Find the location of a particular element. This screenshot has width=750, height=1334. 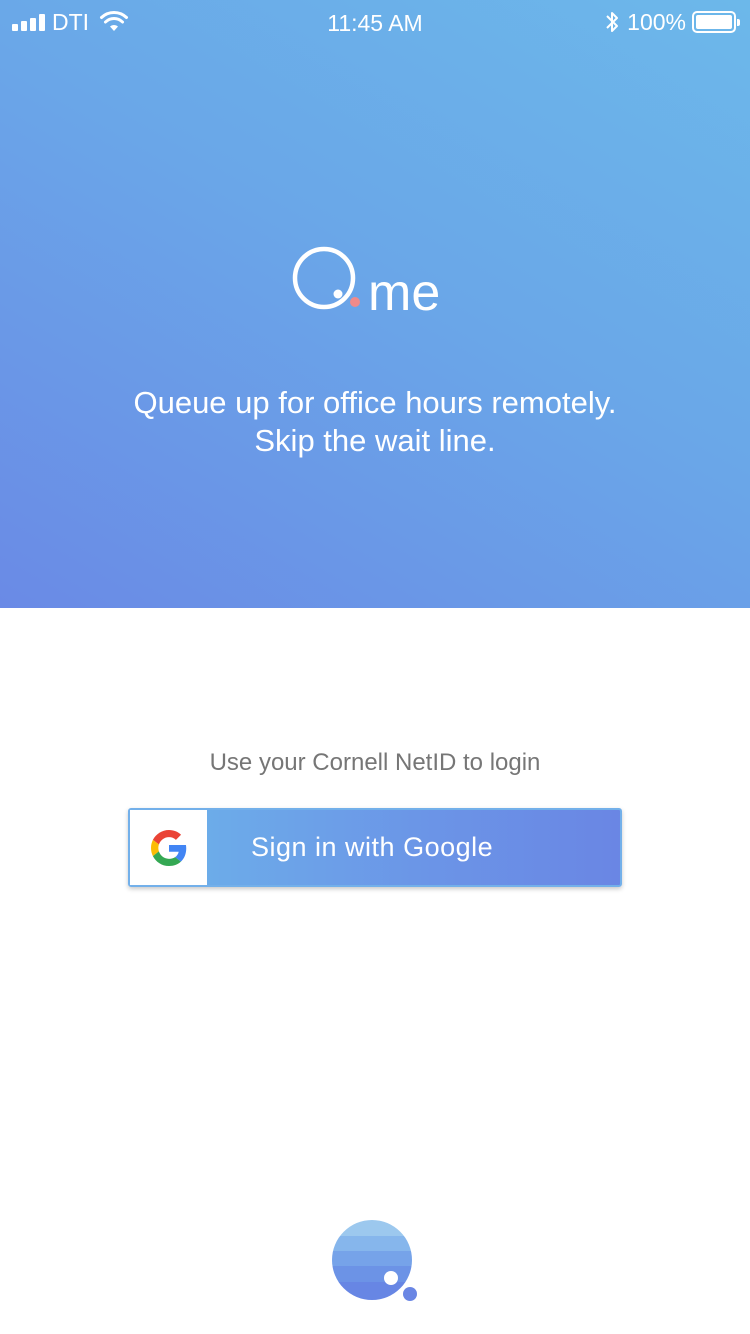

status-bar: DTI 11:45 AM 100% is located at coordinates (375, 22).